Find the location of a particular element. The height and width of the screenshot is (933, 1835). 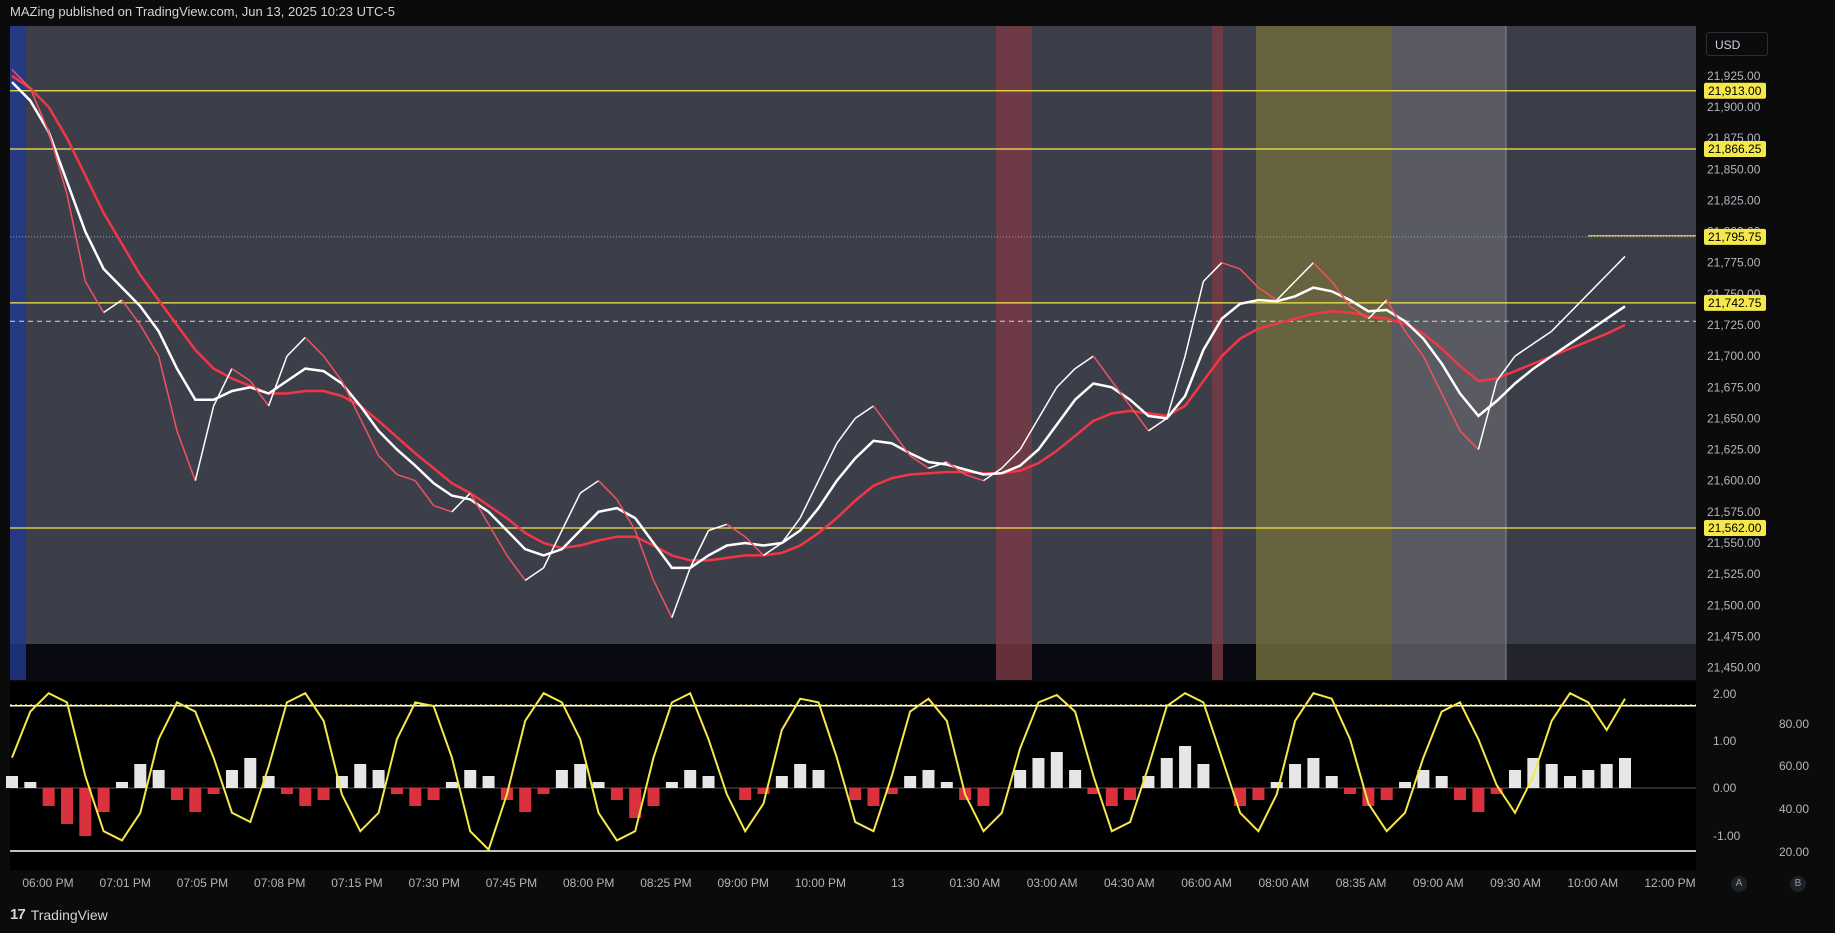

currency-button: USD is located at coordinates (1737, 44).